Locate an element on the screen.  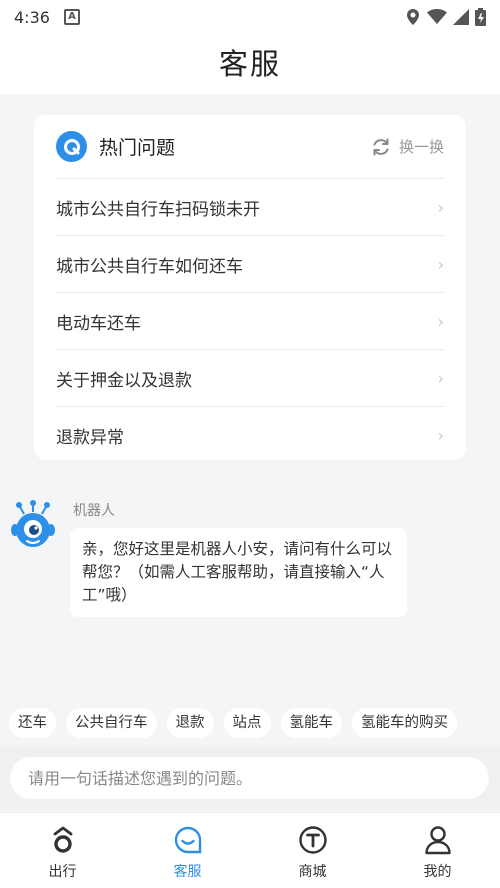
question-item: 关于押金以及退款 › is located at coordinates (250, 377).